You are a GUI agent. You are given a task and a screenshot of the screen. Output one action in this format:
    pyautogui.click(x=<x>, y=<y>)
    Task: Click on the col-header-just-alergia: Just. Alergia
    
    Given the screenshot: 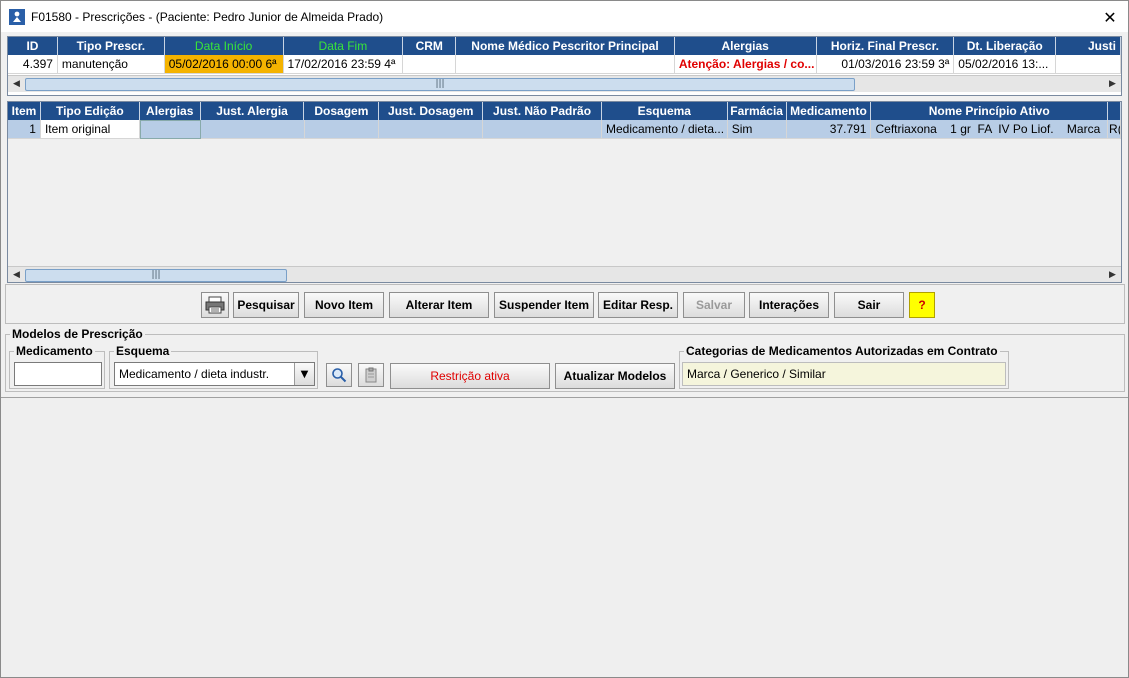 What is the action you would take?
    pyautogui.click(x=253, y=111)
    